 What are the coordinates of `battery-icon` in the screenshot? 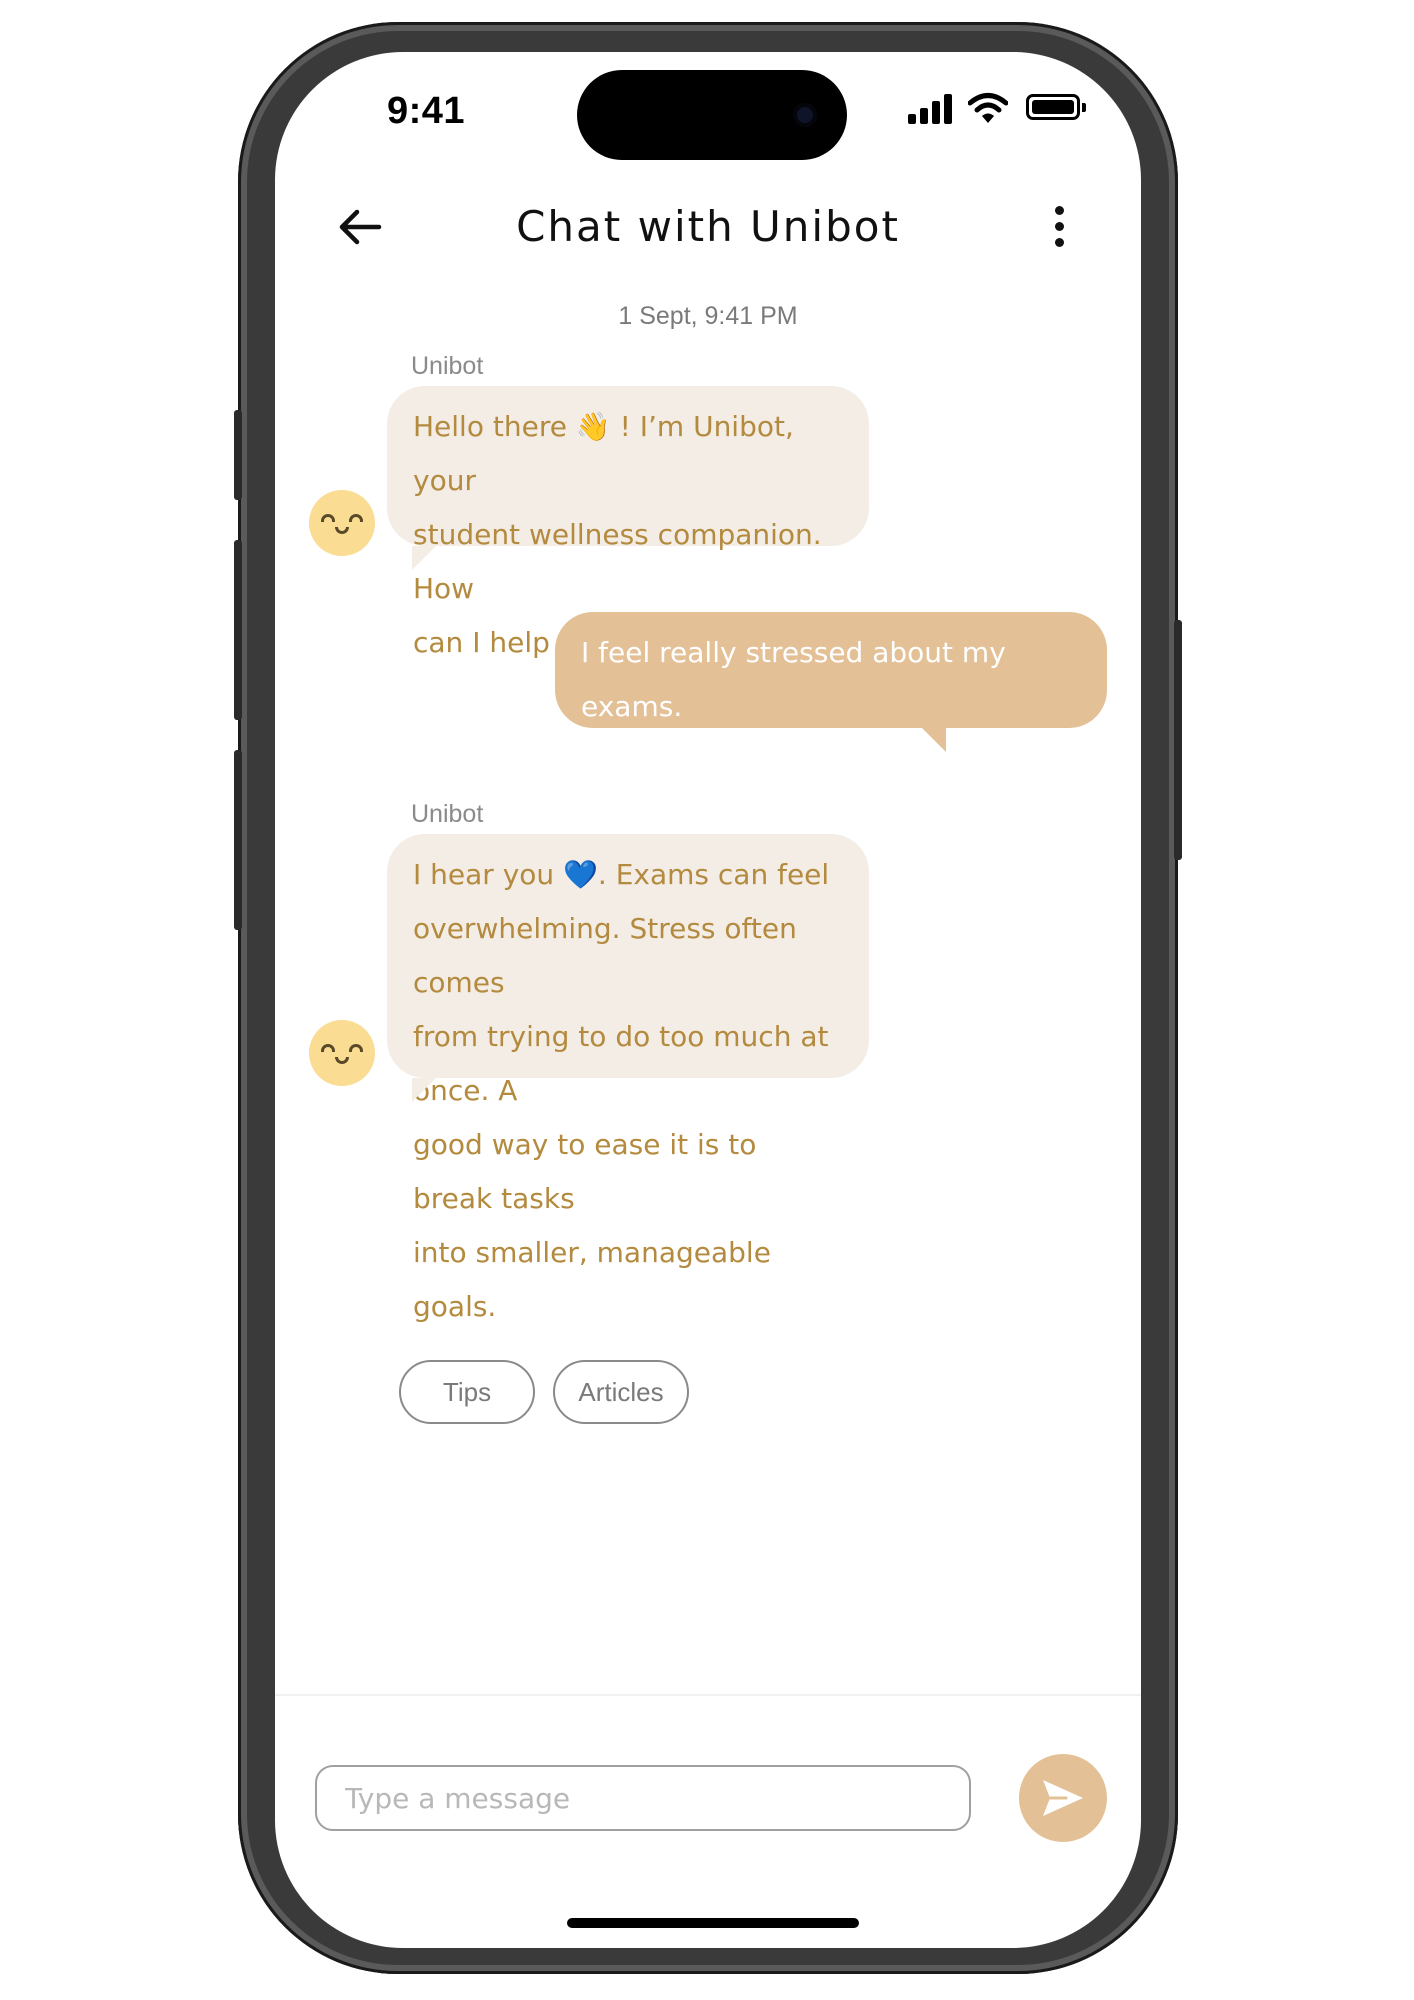 It's located at (1056, 107).